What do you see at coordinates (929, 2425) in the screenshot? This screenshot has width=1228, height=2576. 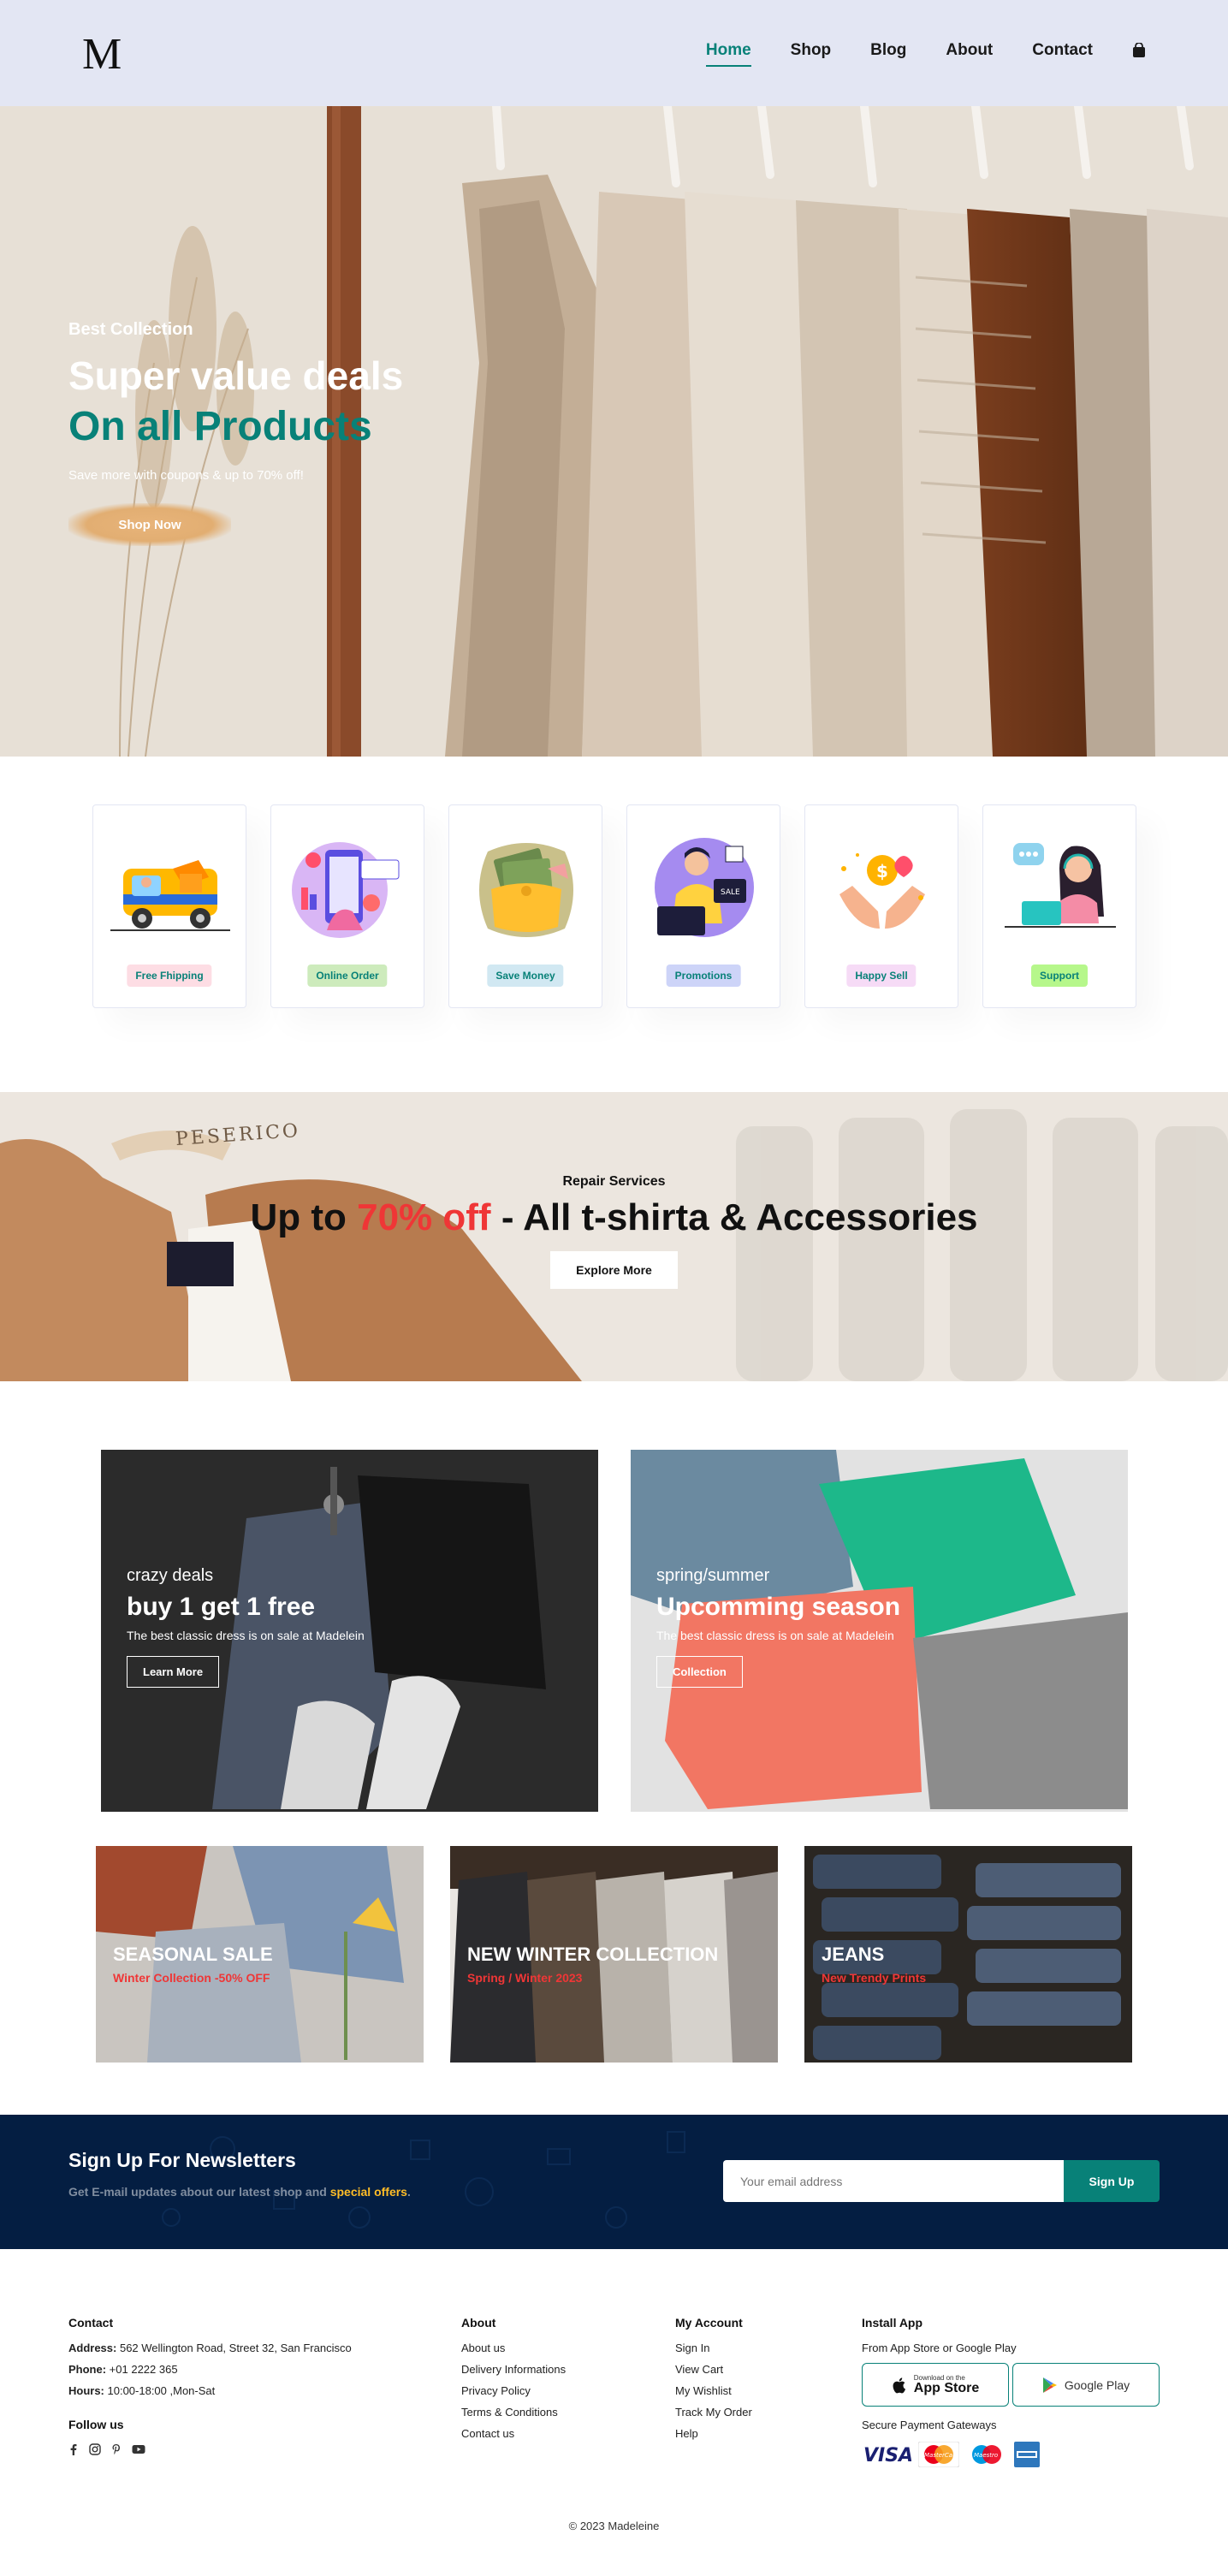 I see `payment-gateways-label: Secure Payment Gateways` at bounding box center [929, 2425].